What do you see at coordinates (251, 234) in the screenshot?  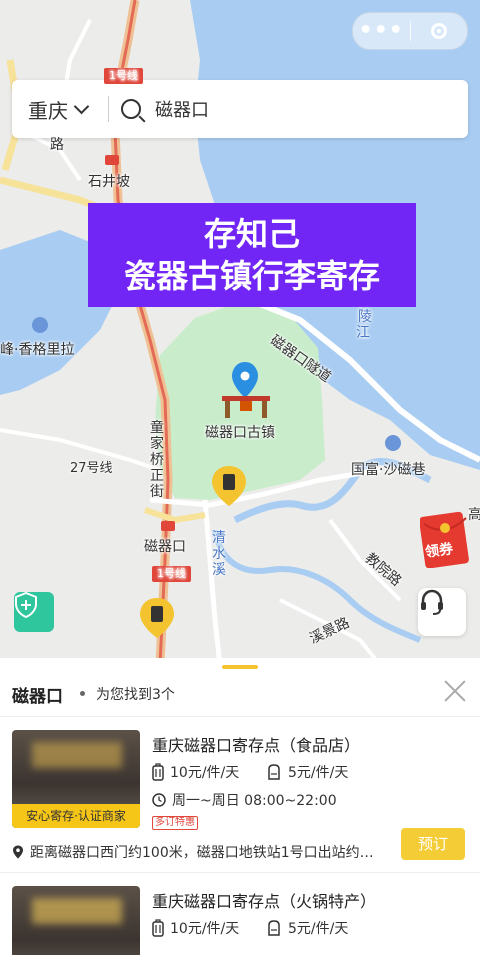 I see `banner-title: 存知己` at bounding box center [251, 234].